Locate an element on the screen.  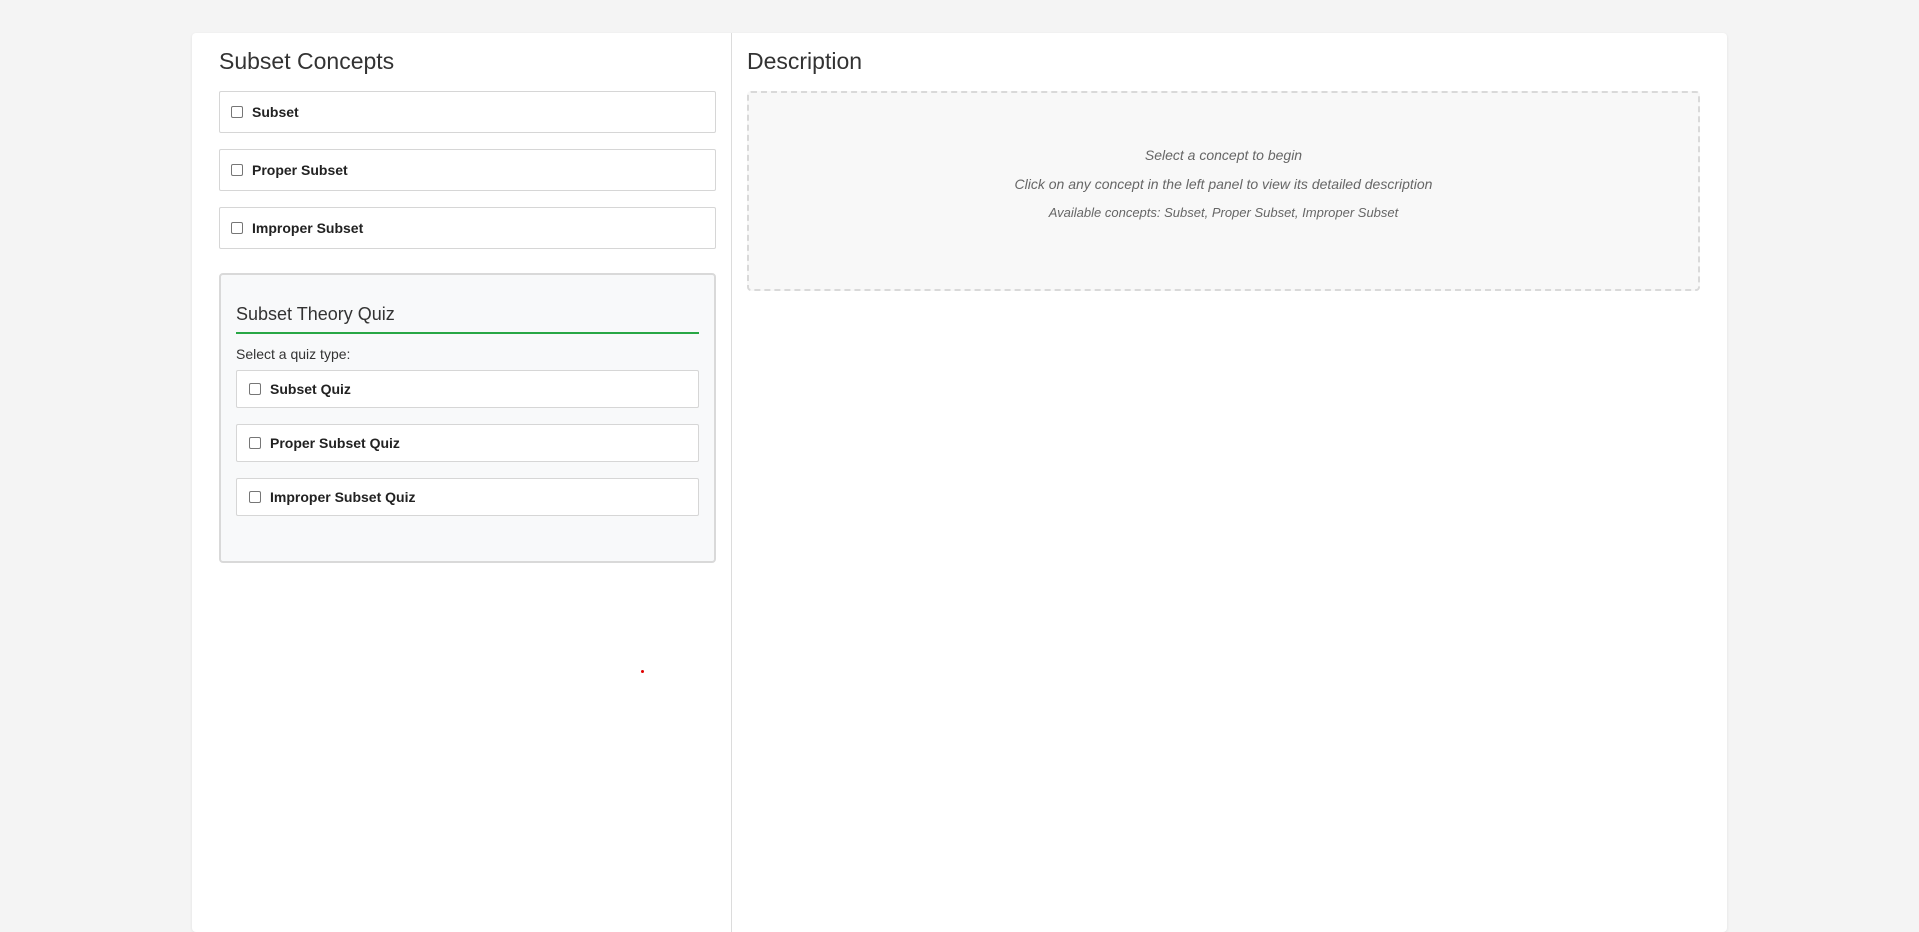
cursor-marker is located at coordinates (642, 671).